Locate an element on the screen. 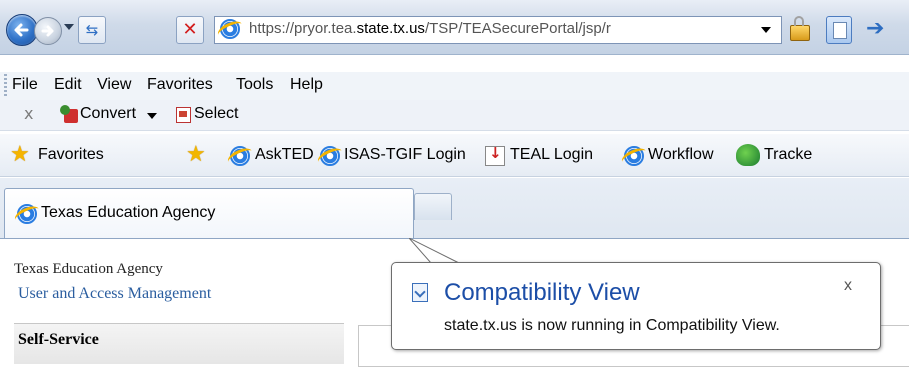  convert-pdf-icon is located at coordinates (69, 114).